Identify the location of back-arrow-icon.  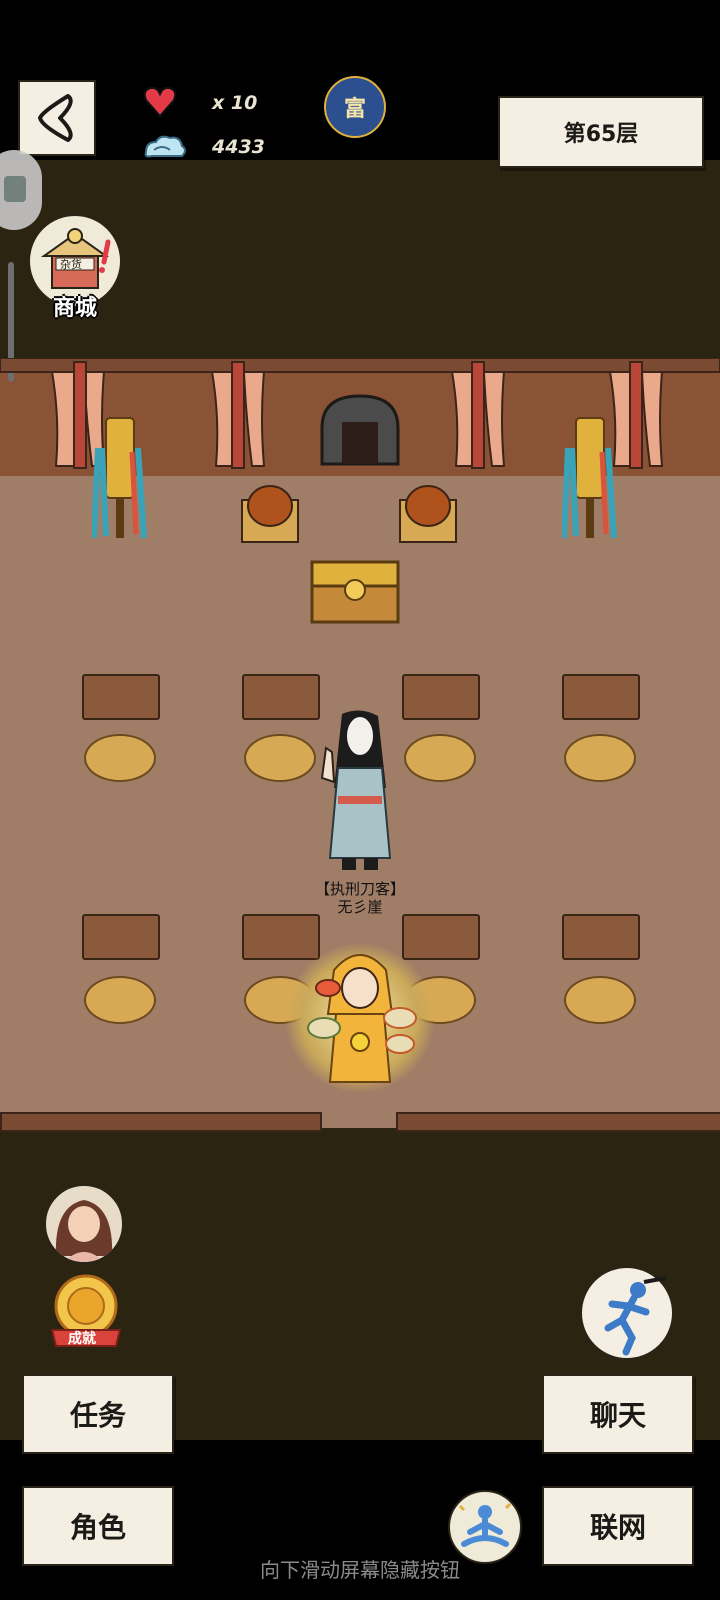
(55, 118).